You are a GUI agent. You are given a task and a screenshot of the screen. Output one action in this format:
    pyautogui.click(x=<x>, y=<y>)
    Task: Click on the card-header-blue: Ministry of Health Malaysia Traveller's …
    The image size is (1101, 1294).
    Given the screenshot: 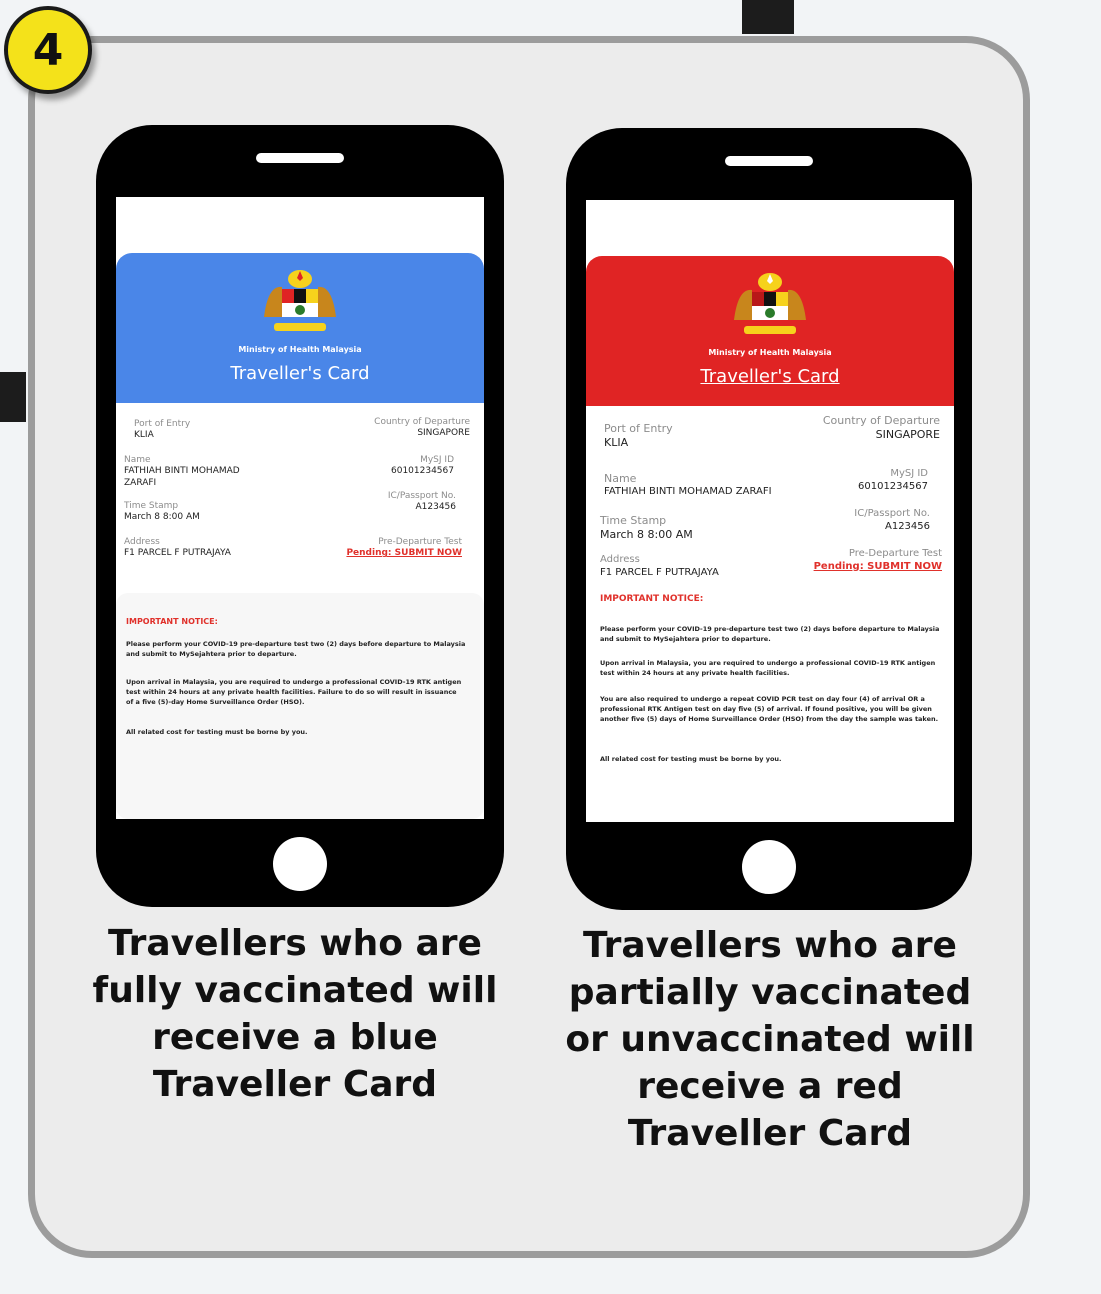 What is the action you would take?
    pyautogui.click(x=300, y=328)
    